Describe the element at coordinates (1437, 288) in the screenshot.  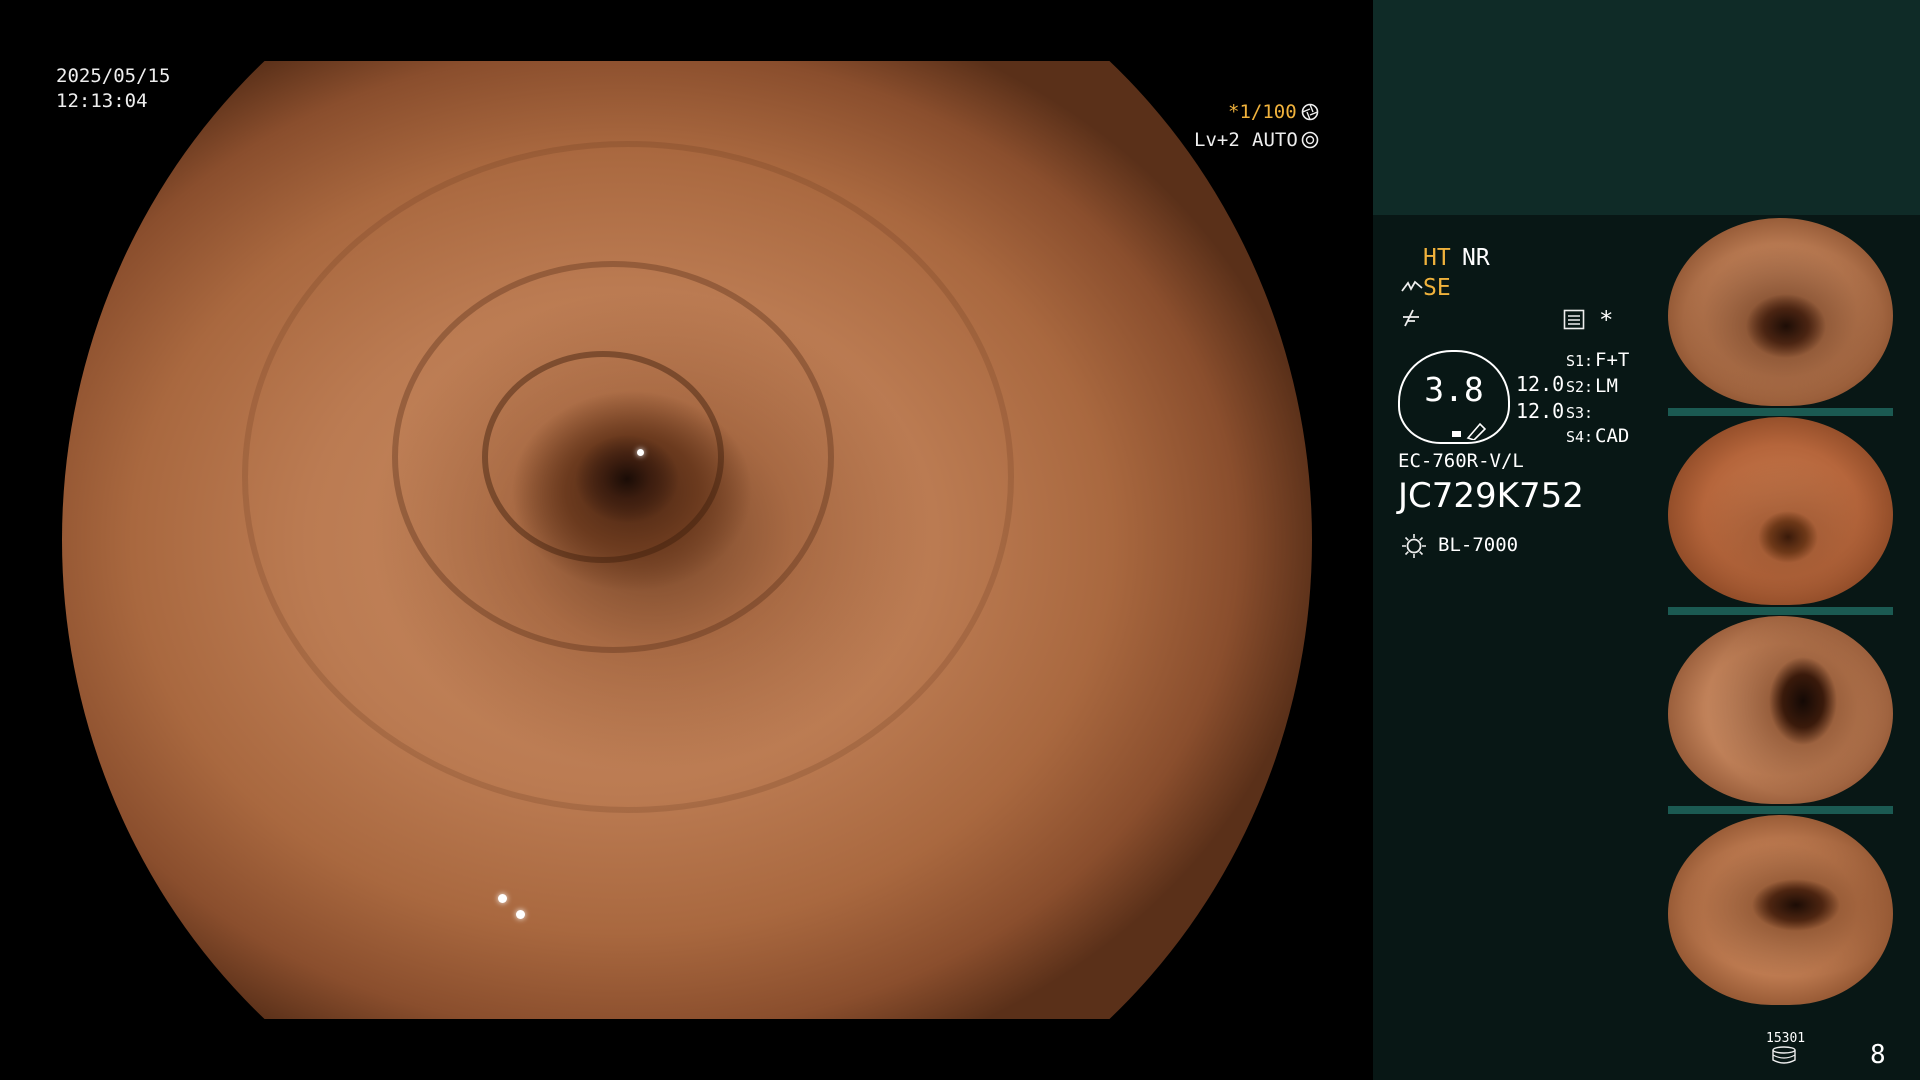
I see `se-indicator: SE` at that location.